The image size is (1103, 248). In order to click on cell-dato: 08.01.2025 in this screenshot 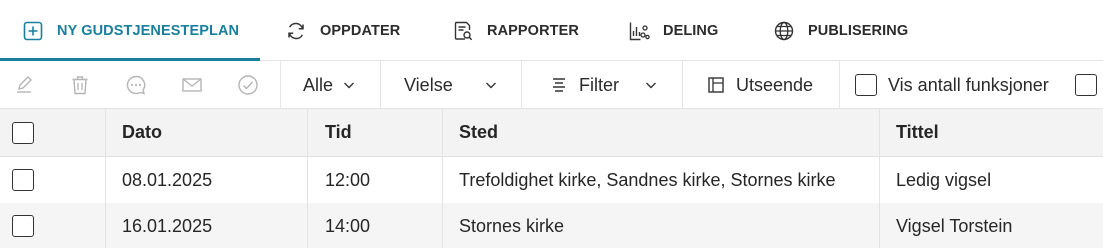, I will do `click(167, 179)`.